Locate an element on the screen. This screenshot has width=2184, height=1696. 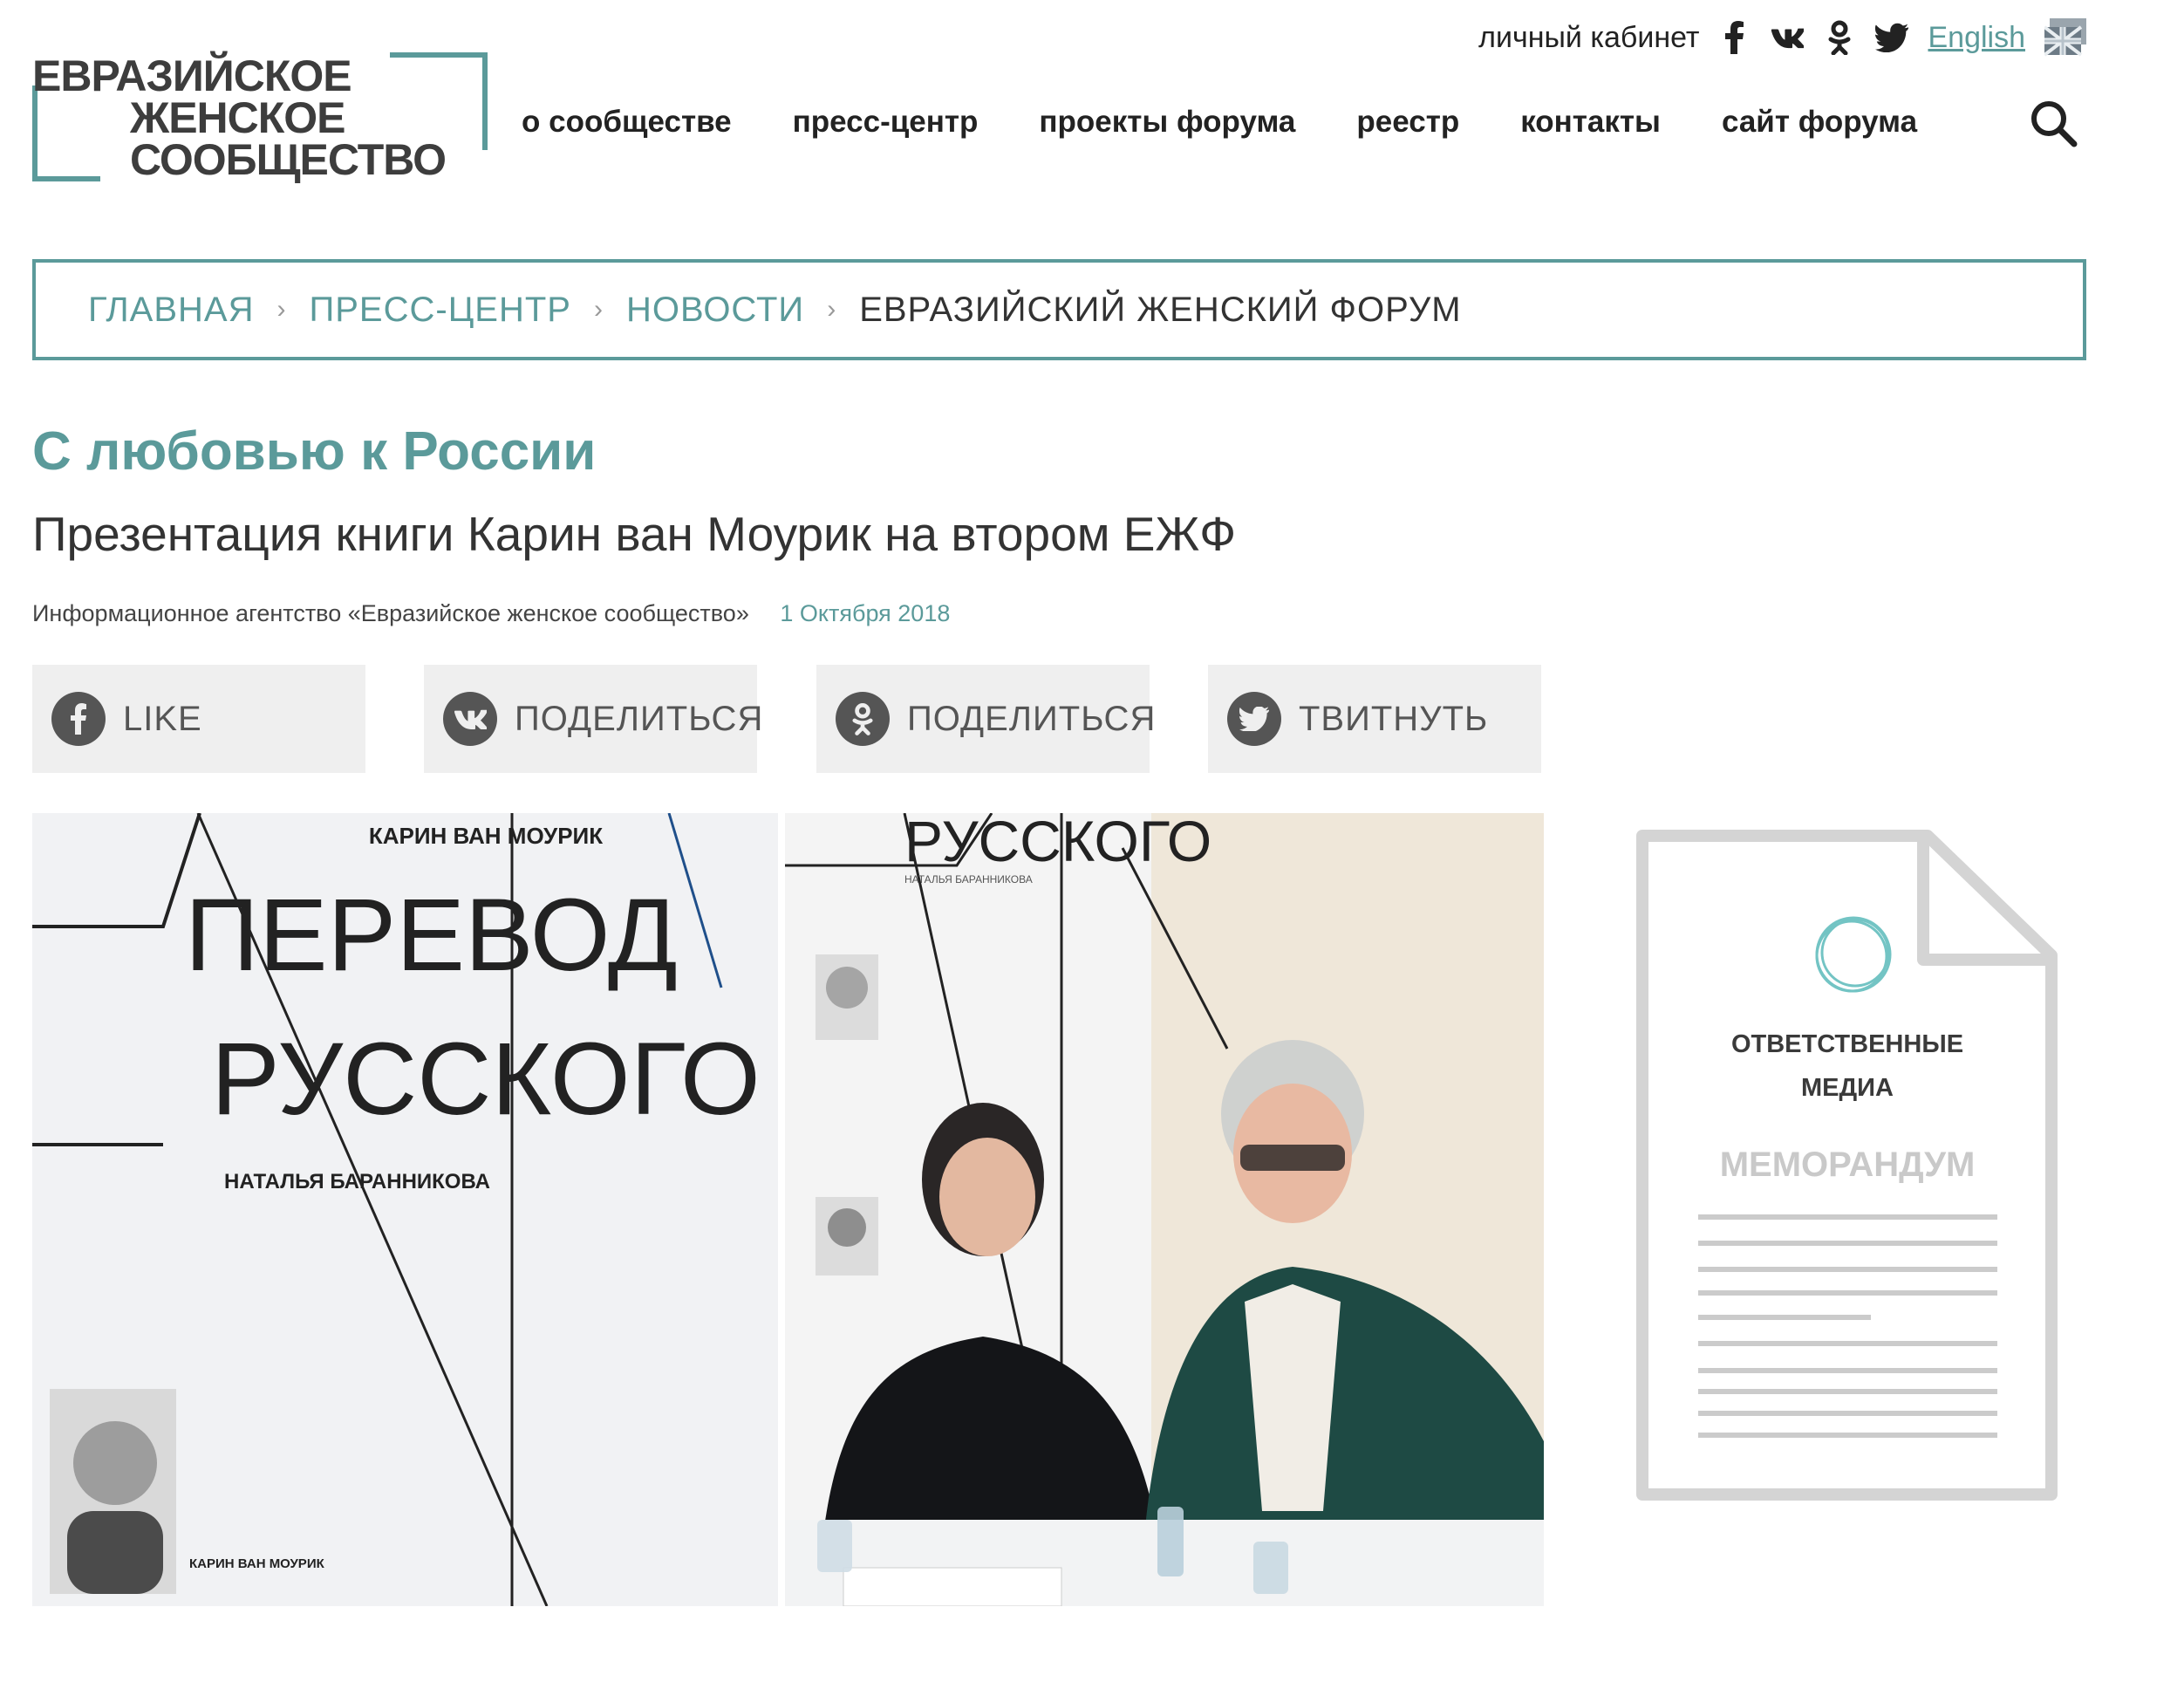
banner-translator-right-text: НАТАЛЬЯ БАРАННИКОВА is located at coordinates (968, 879).